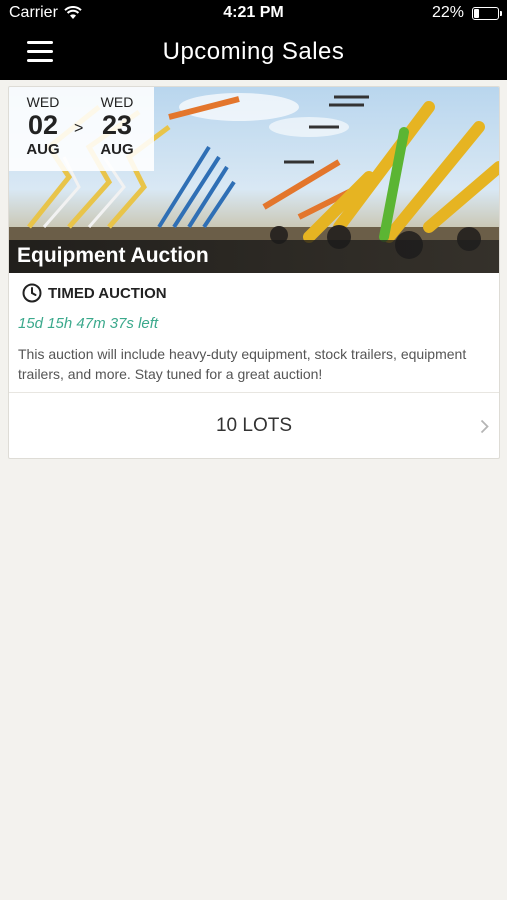 Image resolution: width=507 pixels, height=900 pixels. I want to click on end-day: 23, so click(117, 125).